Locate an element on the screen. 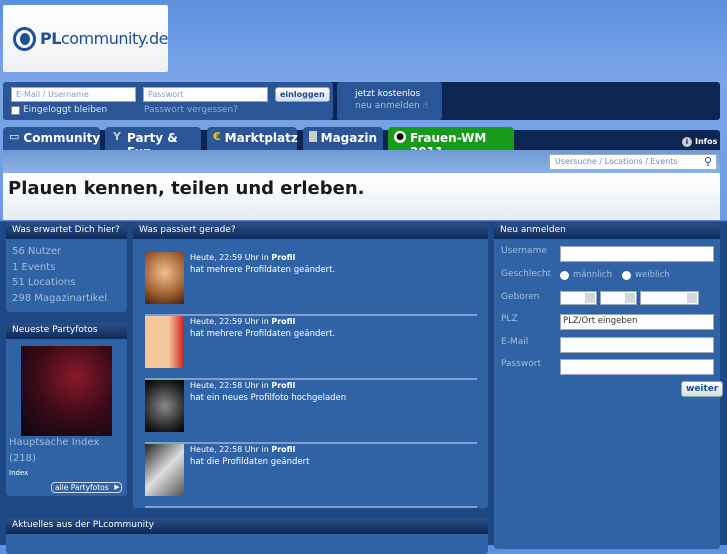 This screenshot has height=554, width=727. male-radio is located at coordinates (564, 275).